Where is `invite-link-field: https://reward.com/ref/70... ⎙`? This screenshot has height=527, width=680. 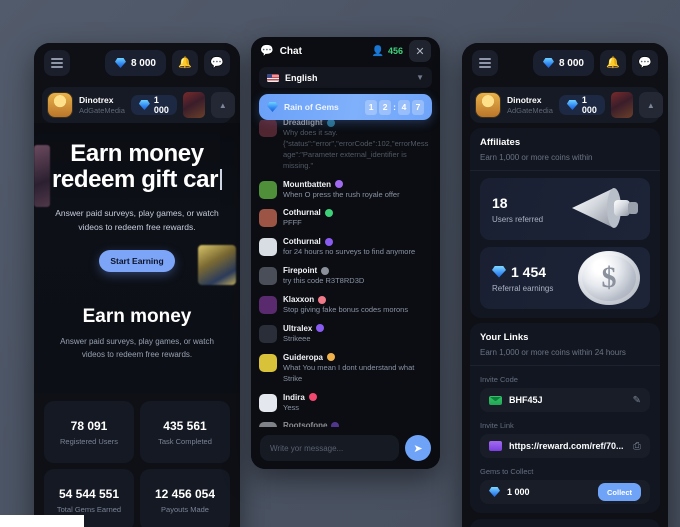
invite-link-field: https://reward.com/ref/70... ⎙ is located at coordinates (565, 446).